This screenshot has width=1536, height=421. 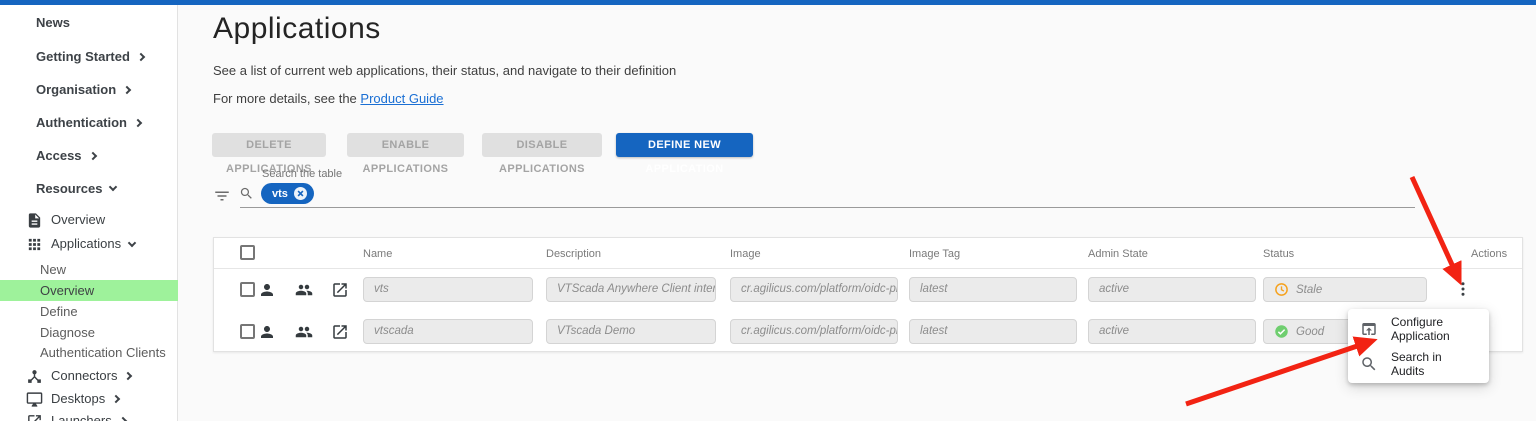 What do you see at coordinates (247, 252) in the screenshot?
I see `select-all-checkbox` at bounding box center [247, 252].